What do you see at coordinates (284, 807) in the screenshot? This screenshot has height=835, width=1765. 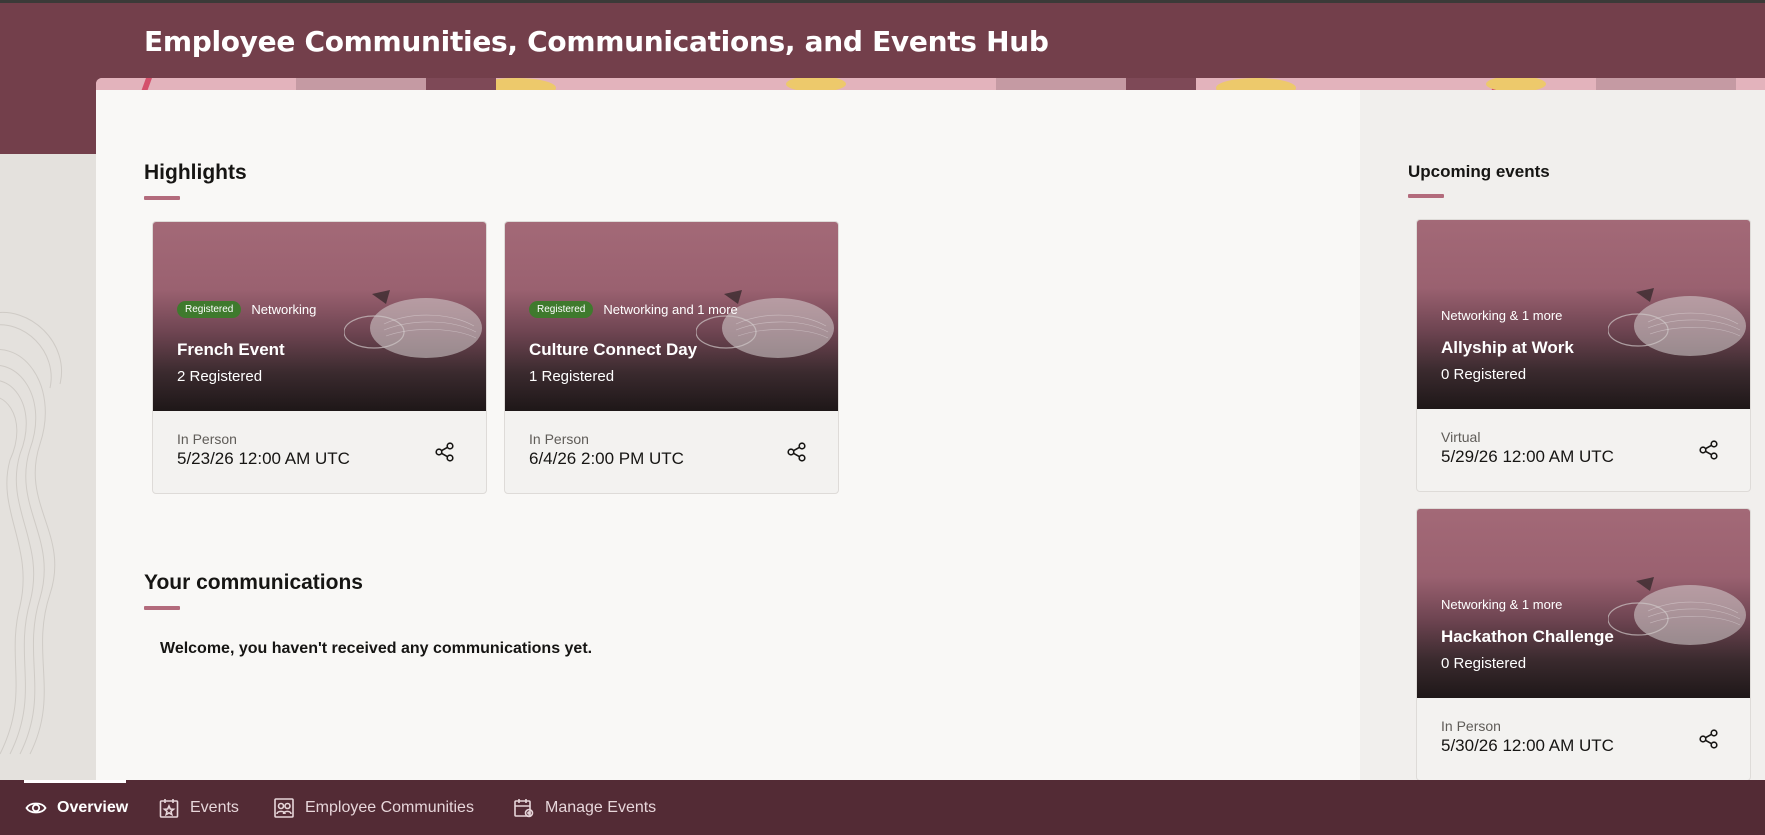 I see `community-icon` at bounding box center [284, 807].